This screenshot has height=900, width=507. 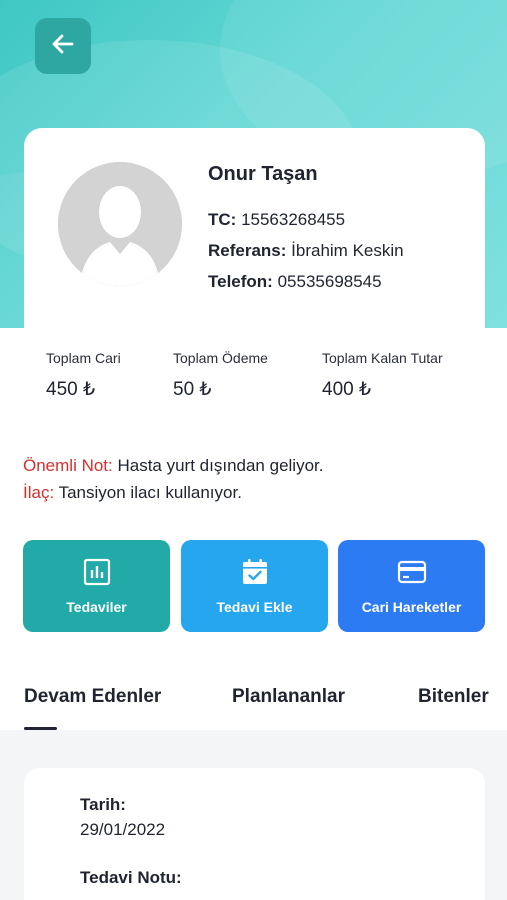 What do you see at coordinates (329, 281) in the screenshot?
I see `telefon-value: 05535698545` at bounding box center [329, 281].